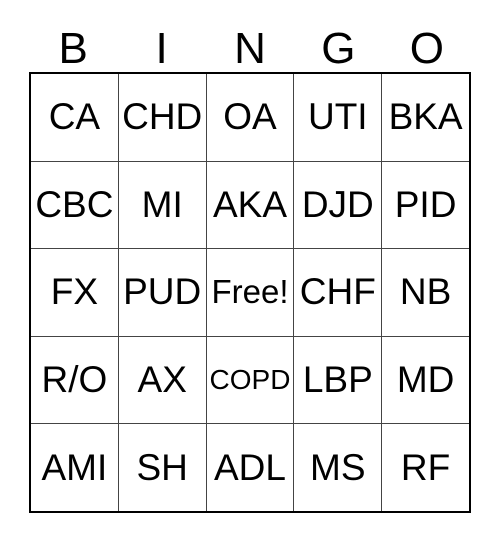 This screenshot has width=500, height=544. I want to click on bingo-cell-label: CHD, so click(162, 117).